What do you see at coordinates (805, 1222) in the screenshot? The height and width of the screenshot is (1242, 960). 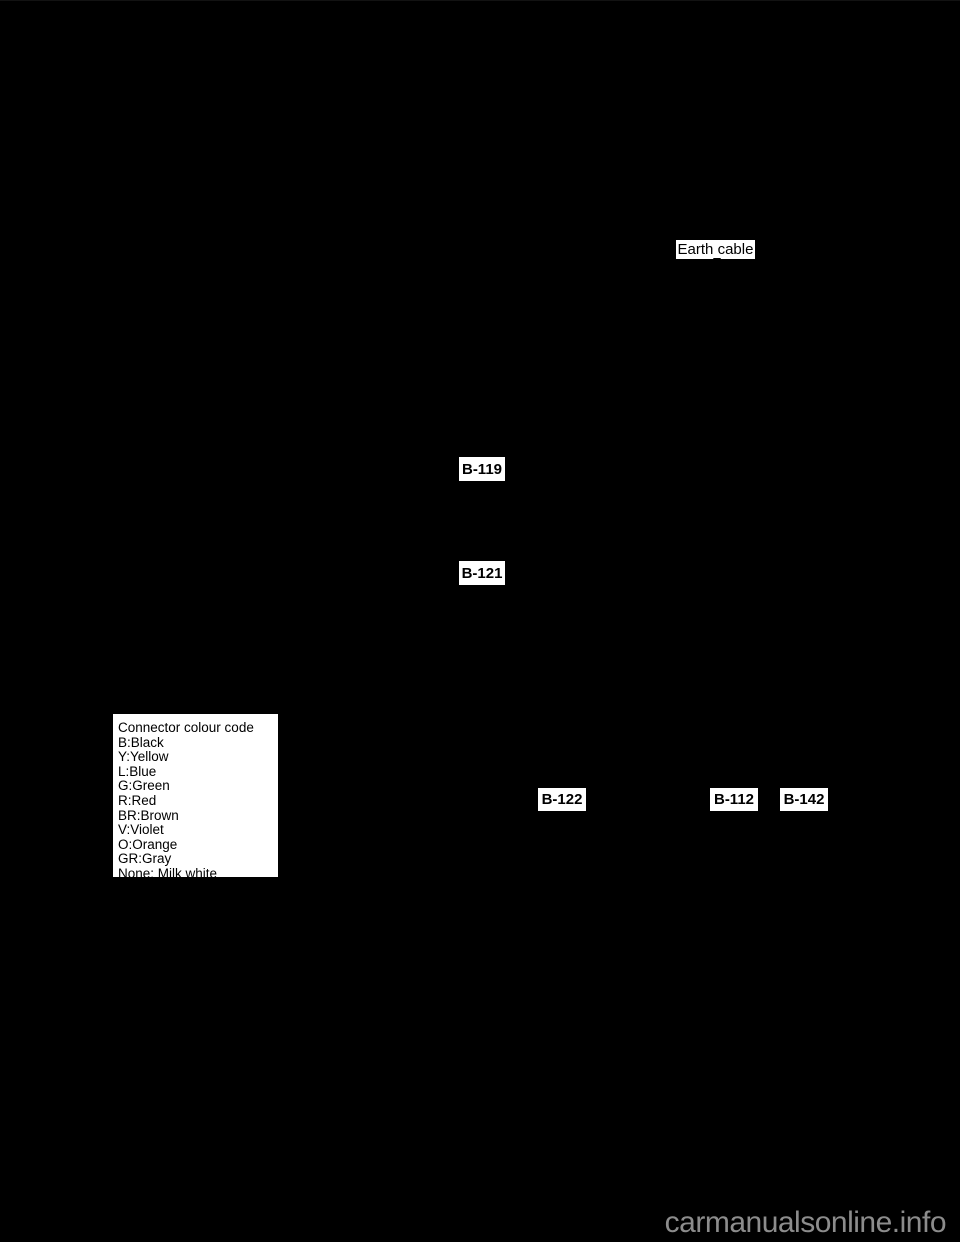 I see `site-watermark: carmanualsonline.info` at bounding box center [805, 1222].